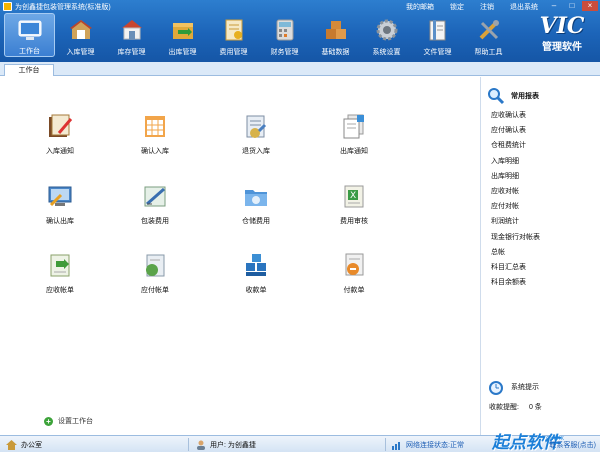  What do you see at coordinates (515, 147) in the screenshot?
I see `report-item: 仓租费统计` at bounding box center [515, 147].